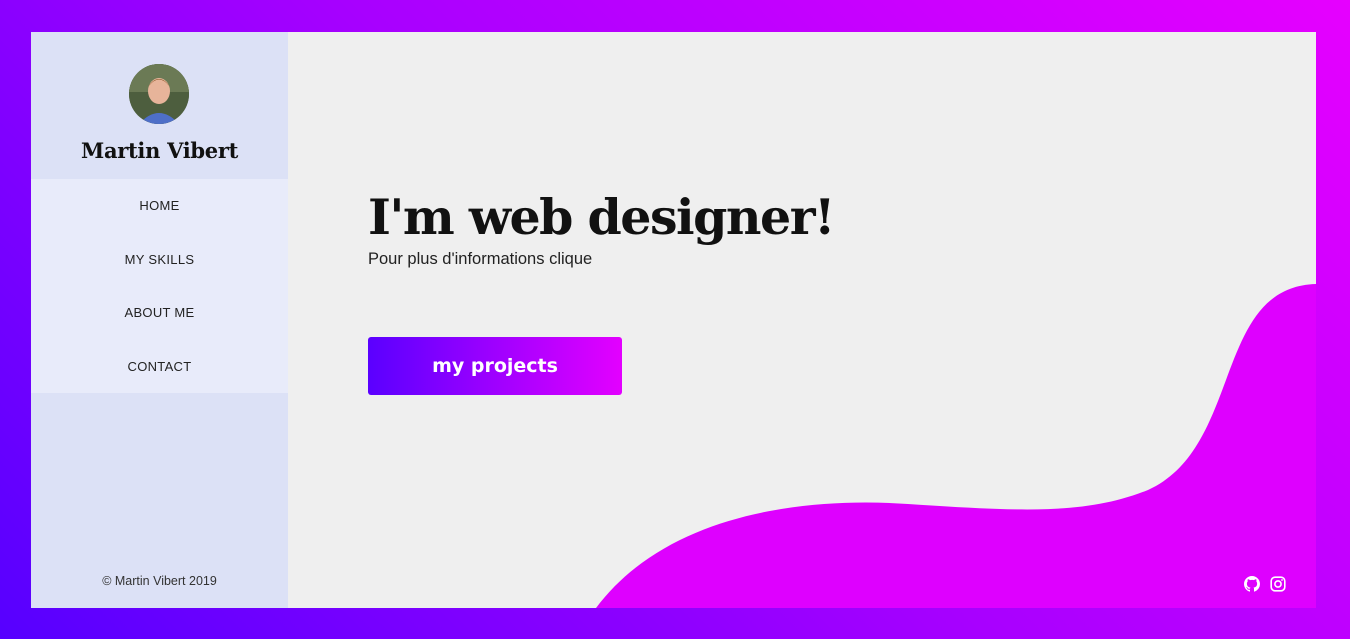  Describe the element at coordinates (159, 581) in the screenshot. I see `copyright-text: © Martin Vibert 2019` at that location.